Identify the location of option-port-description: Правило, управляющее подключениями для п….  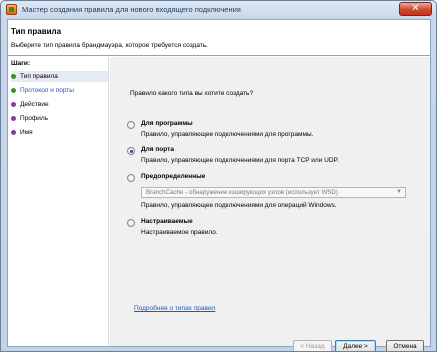
(240, 160).